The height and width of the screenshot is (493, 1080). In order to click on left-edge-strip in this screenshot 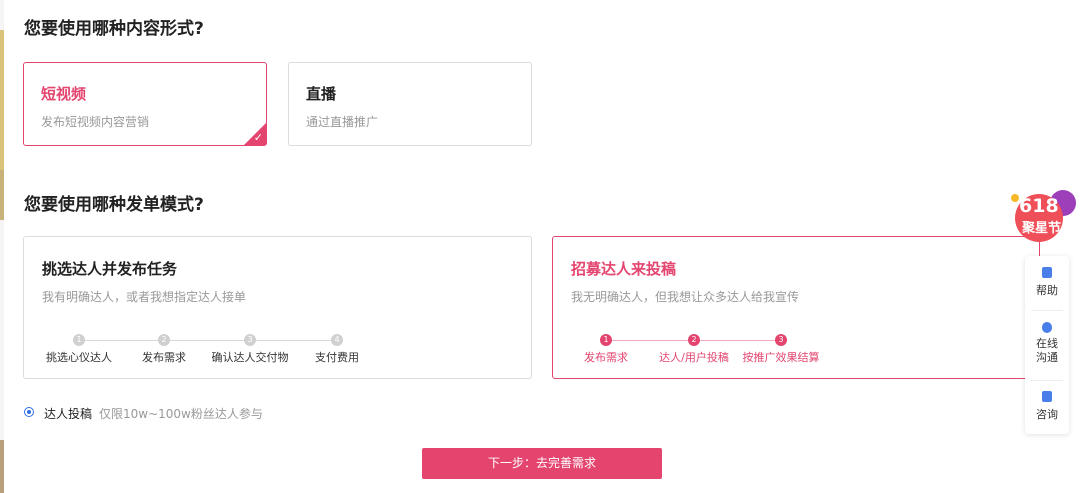, I will do `click(2, 246)`.